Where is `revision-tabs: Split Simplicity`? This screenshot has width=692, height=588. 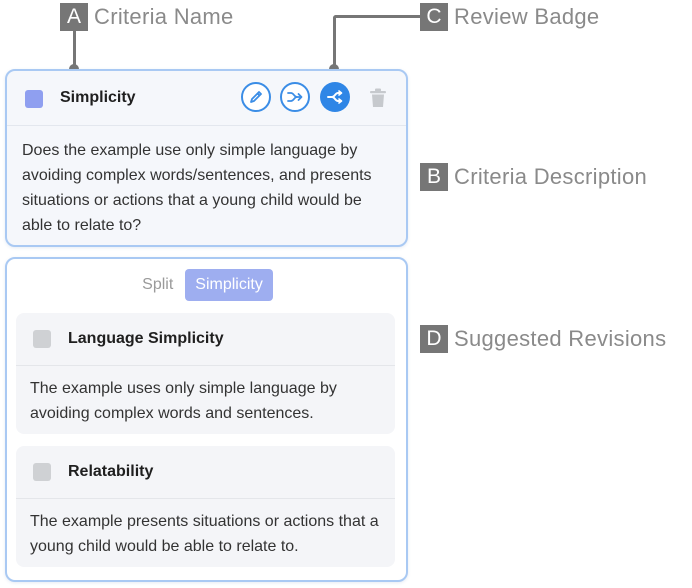 revision-tabs: Split Simplicity is located at coordinates (206, 285).